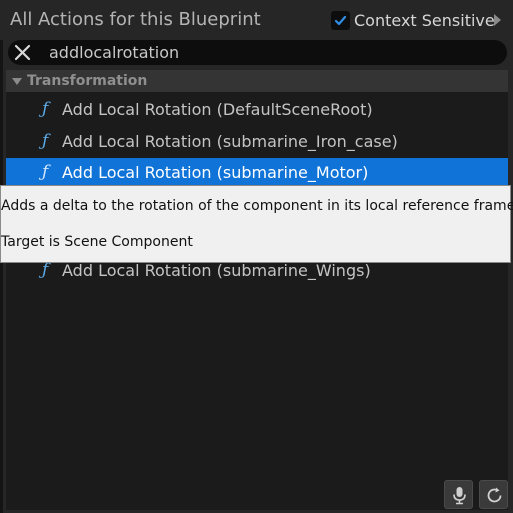 This screenshot has height=513, width=513. What do you see at coordinates (87, 81) in the screenshot?
I see `category-label: Transformation` at bounding box center [87, 81].